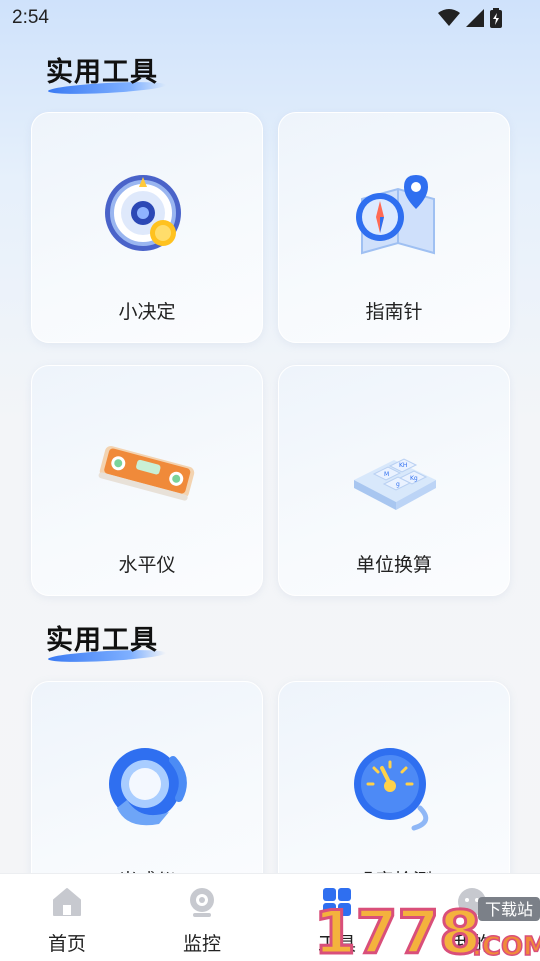 This screenshot has width=540, height=961. What do you see at coordinates (391, 789) in the screenshot?
I see `noise-gauge-icon` at bounding box center [391, 789].